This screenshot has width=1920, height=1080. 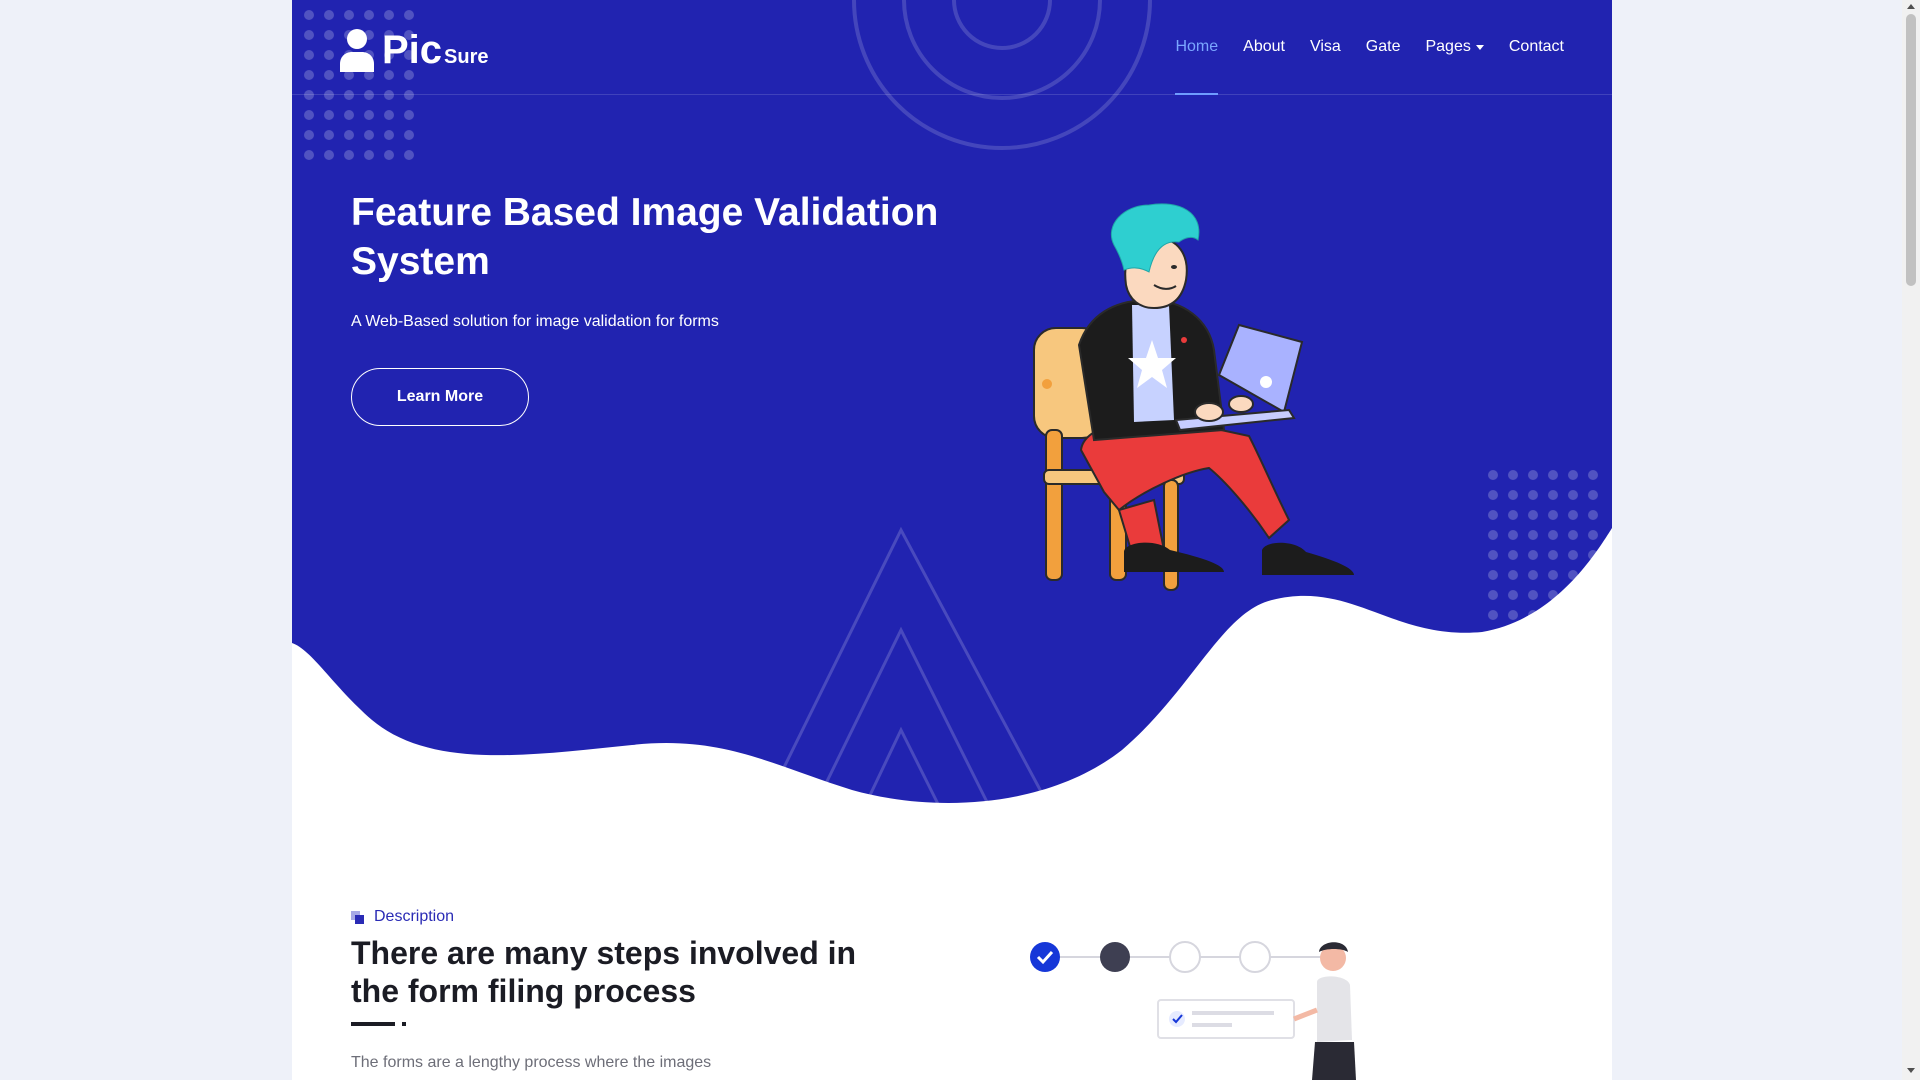 I want to click on learn-more-button: Learn More, so click(x=440, y=397).